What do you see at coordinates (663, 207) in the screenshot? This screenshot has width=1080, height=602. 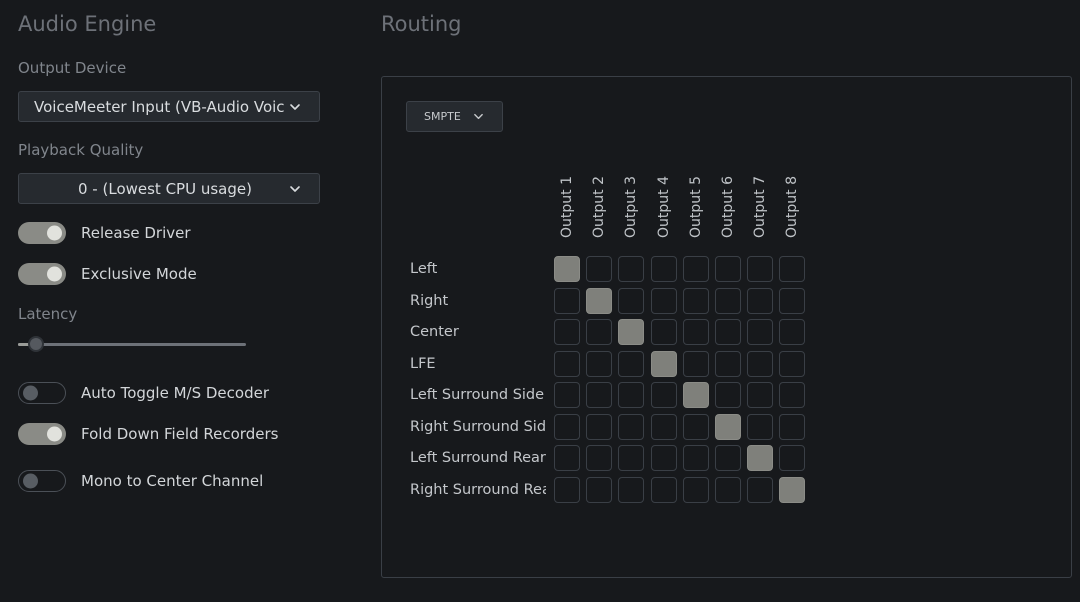 I see `output-column-label: Output 4` at bounding box center [663, 207].